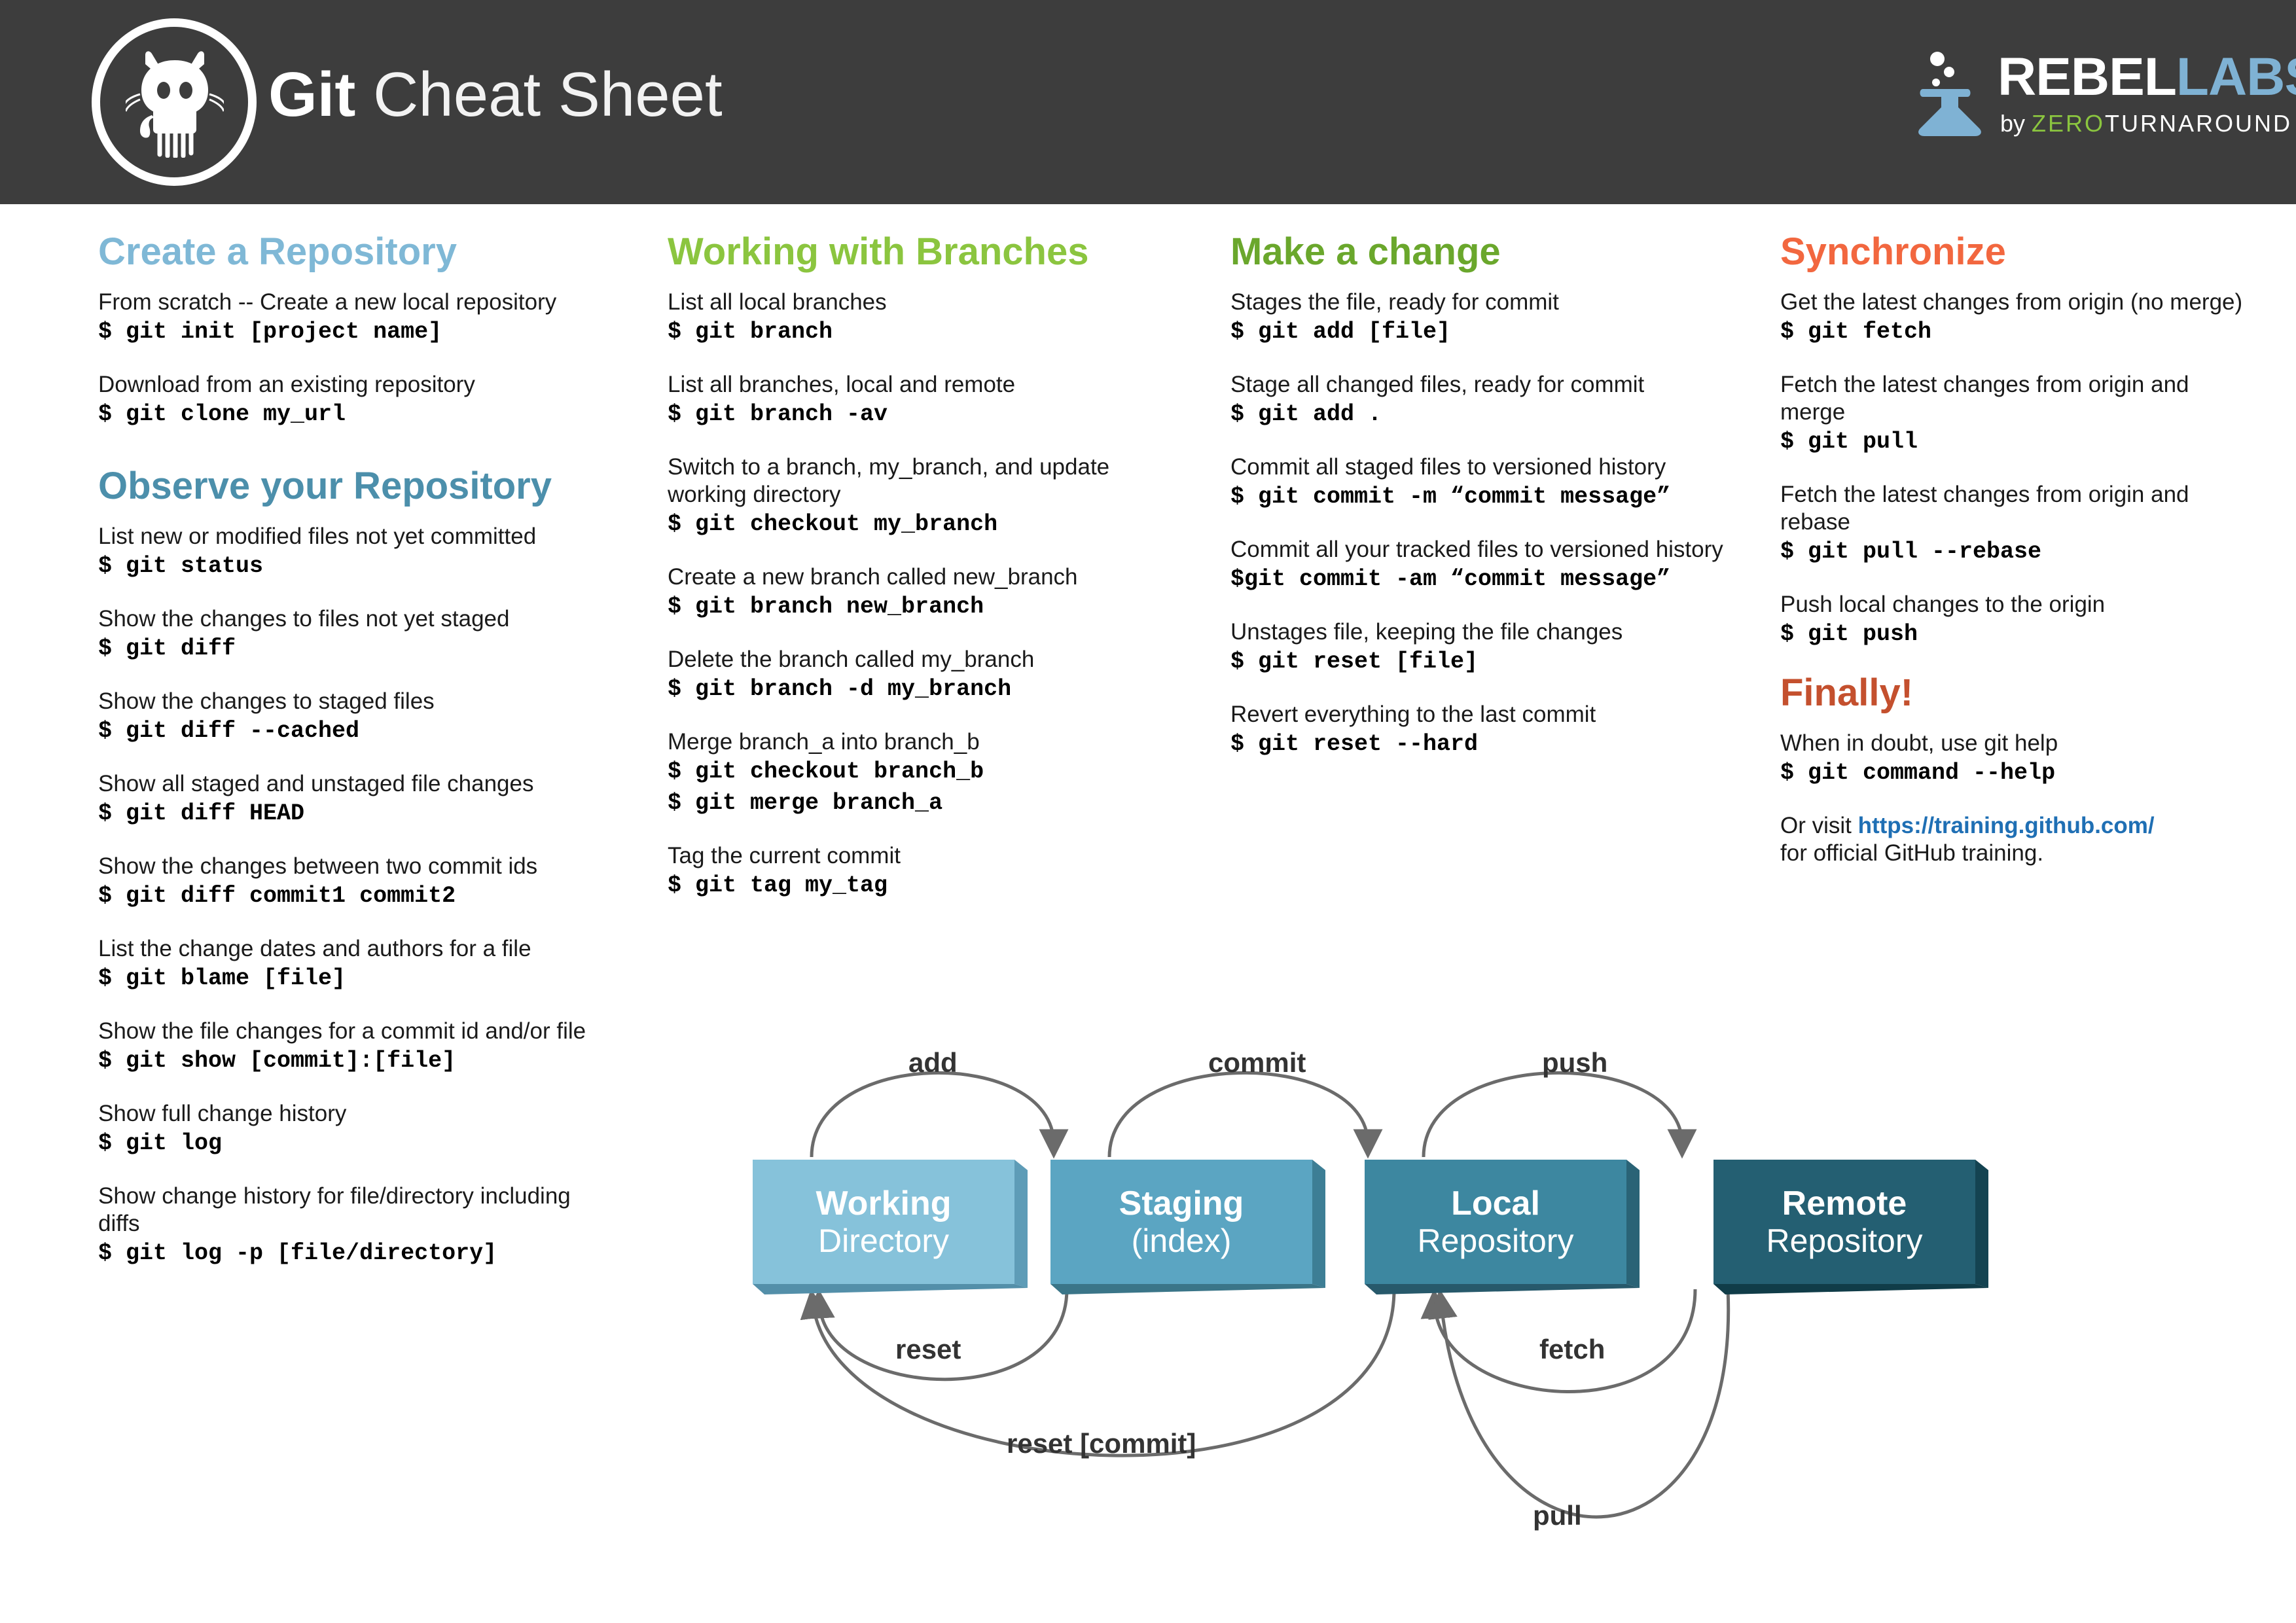 This screenshot has width=2296, height=1623. I want to click on github-training-link: https://training.github.com/, so click(2007, 825).